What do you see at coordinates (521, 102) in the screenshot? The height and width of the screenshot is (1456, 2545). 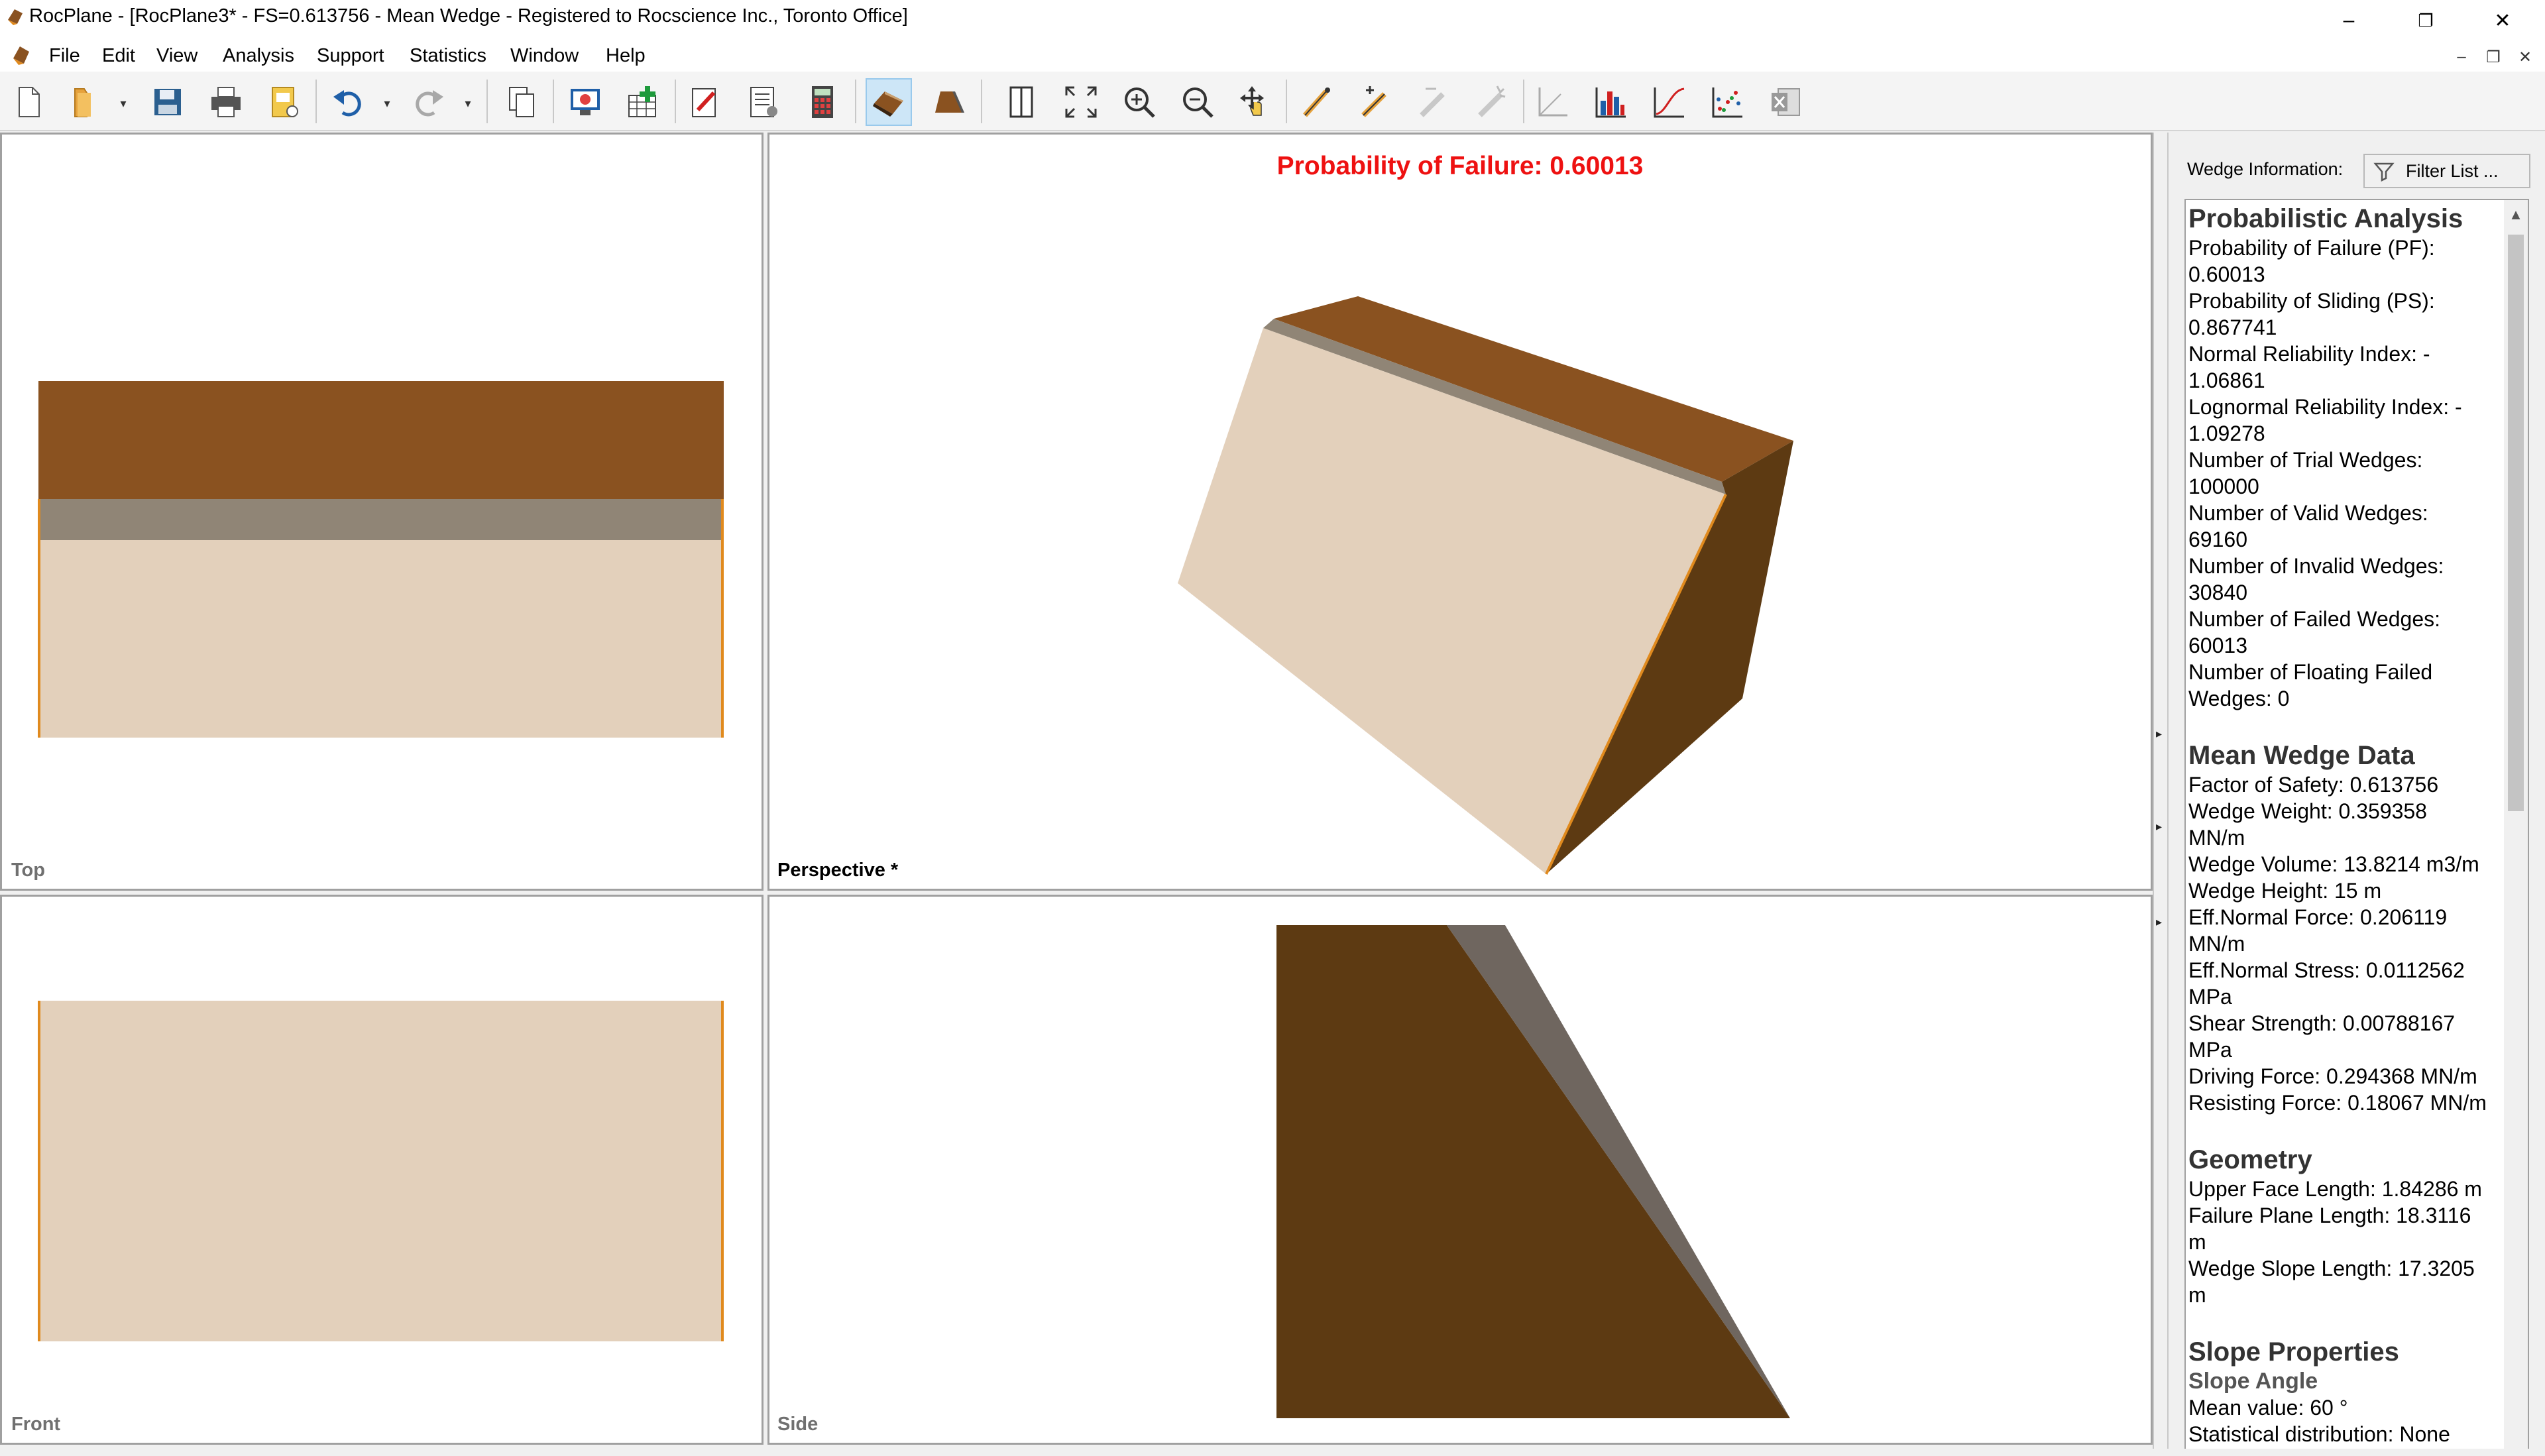 I see `copy-button` at bounding box center [521, 102].